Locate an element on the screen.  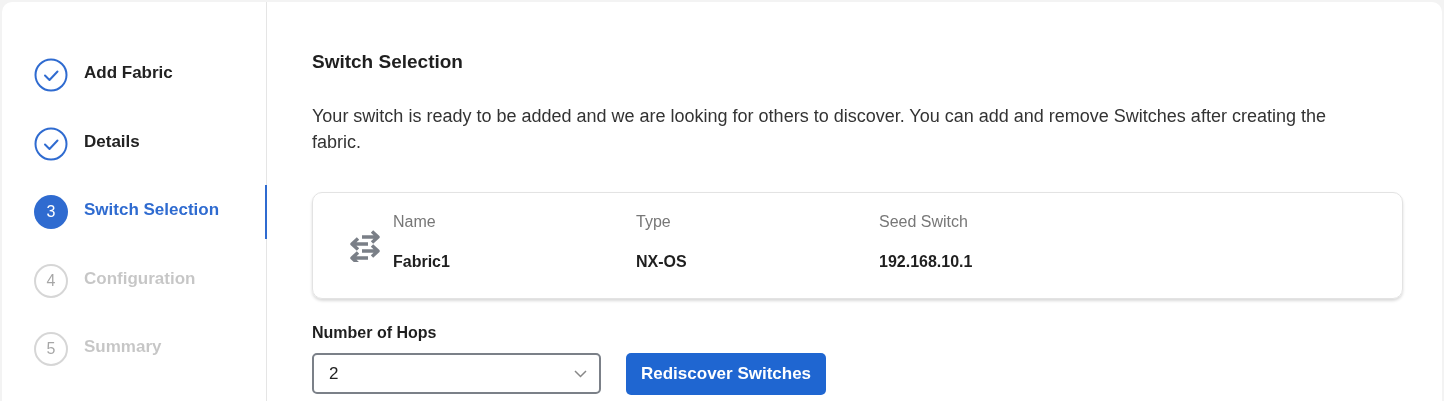
step-number: 5 is located at coordinates (51, 349).